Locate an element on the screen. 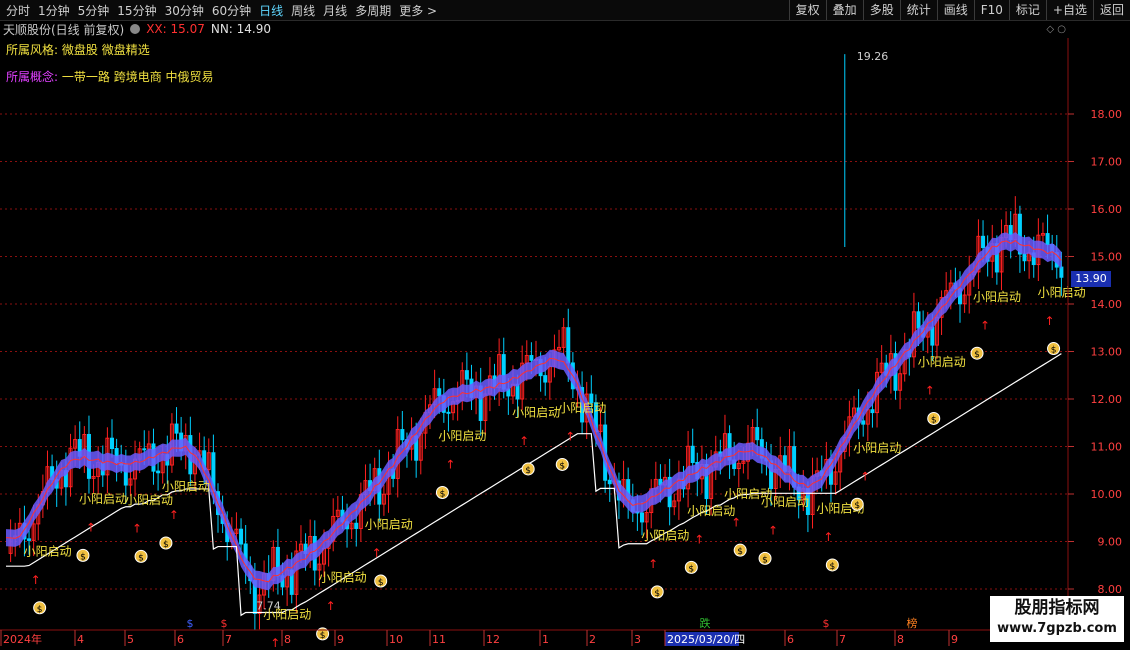  period-4: 15分钟 is located at coordinates (136, 10).